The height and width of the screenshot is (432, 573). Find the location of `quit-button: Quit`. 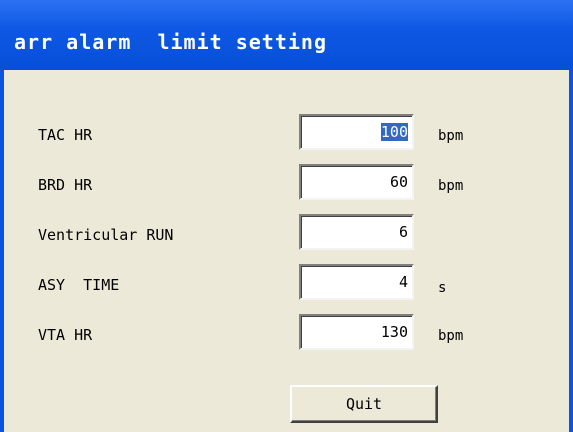

quit-button: Quit is located at coordinates (364, 404).